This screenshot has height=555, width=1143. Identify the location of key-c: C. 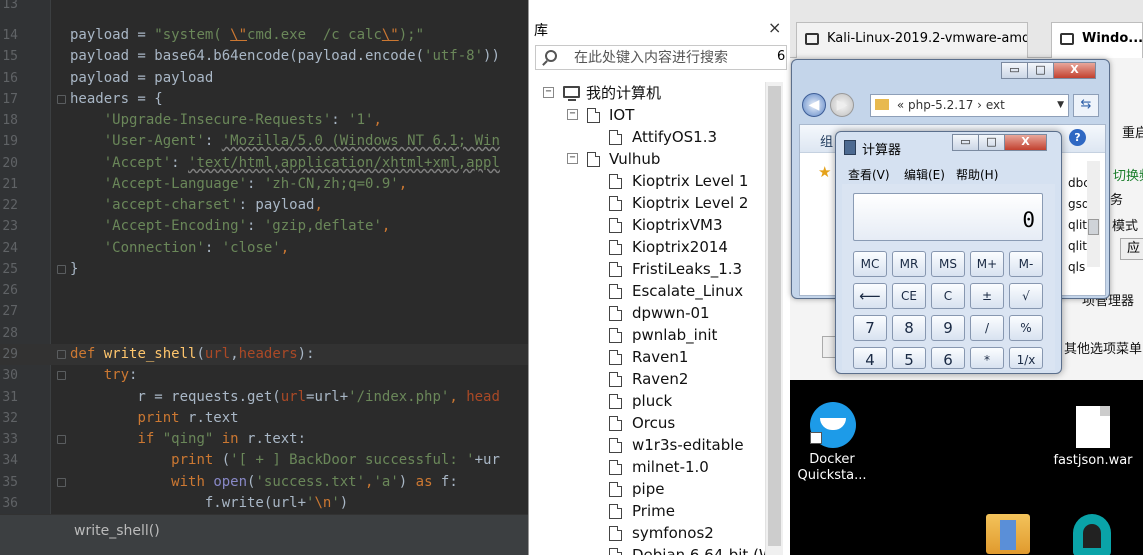
(948, 296).